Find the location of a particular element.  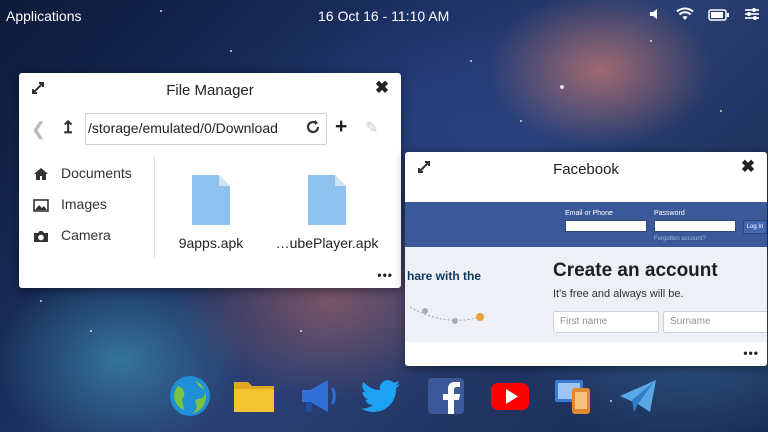

surname-placeholder: Surname is located at coordinates (690, 321).